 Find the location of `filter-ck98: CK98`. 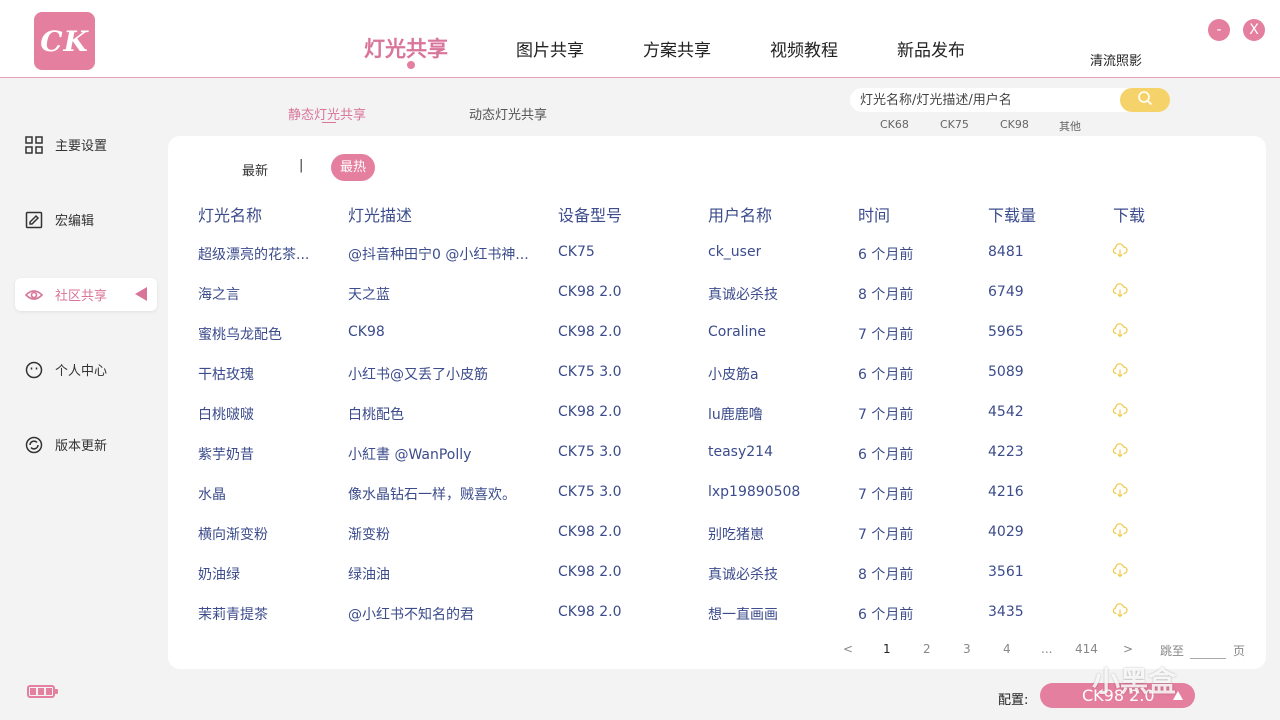

filter-ck98: CK98 is located at coordinates (1014, 124).